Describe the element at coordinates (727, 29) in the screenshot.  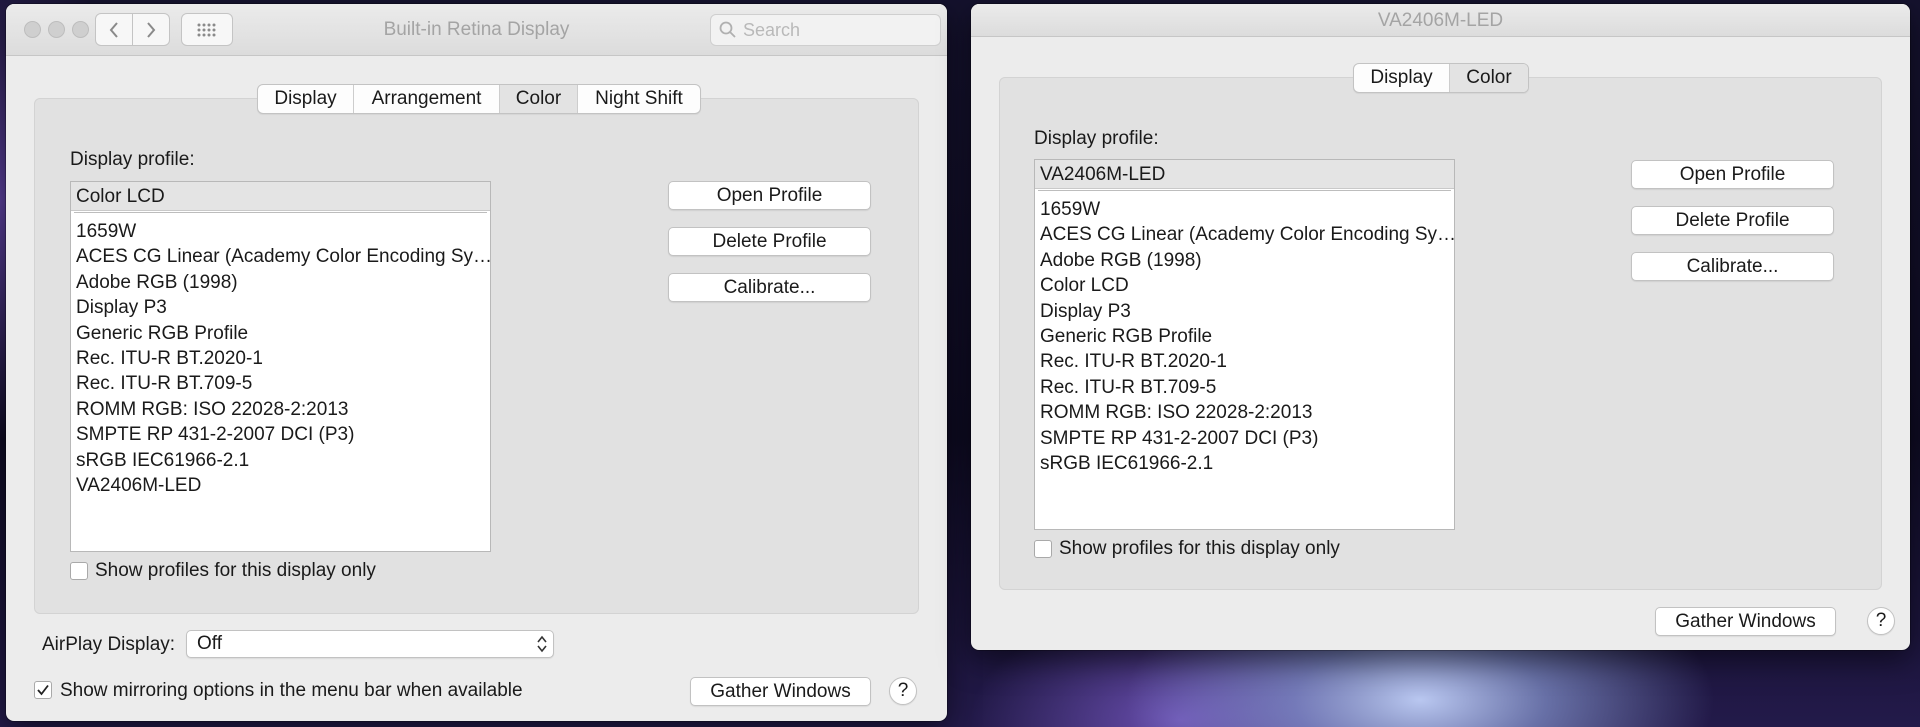
I see `search-icon` at that location.